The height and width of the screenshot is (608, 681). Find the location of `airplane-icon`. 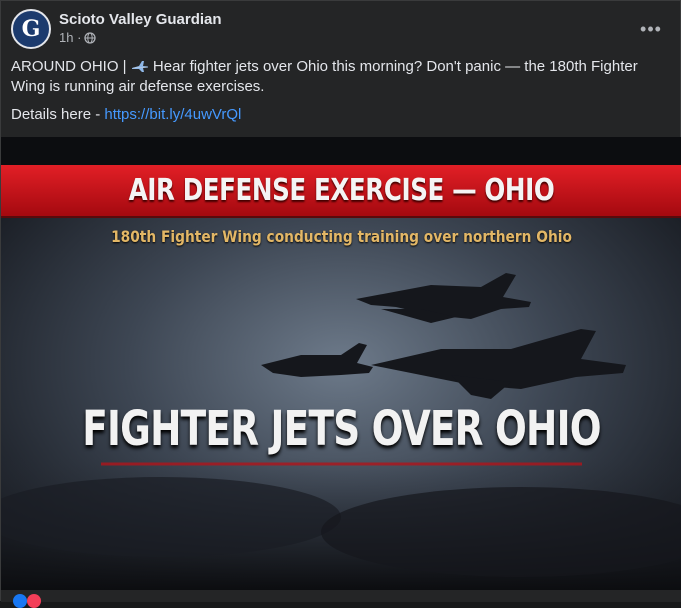

airplane-icon is located at coordinates (139, 66).